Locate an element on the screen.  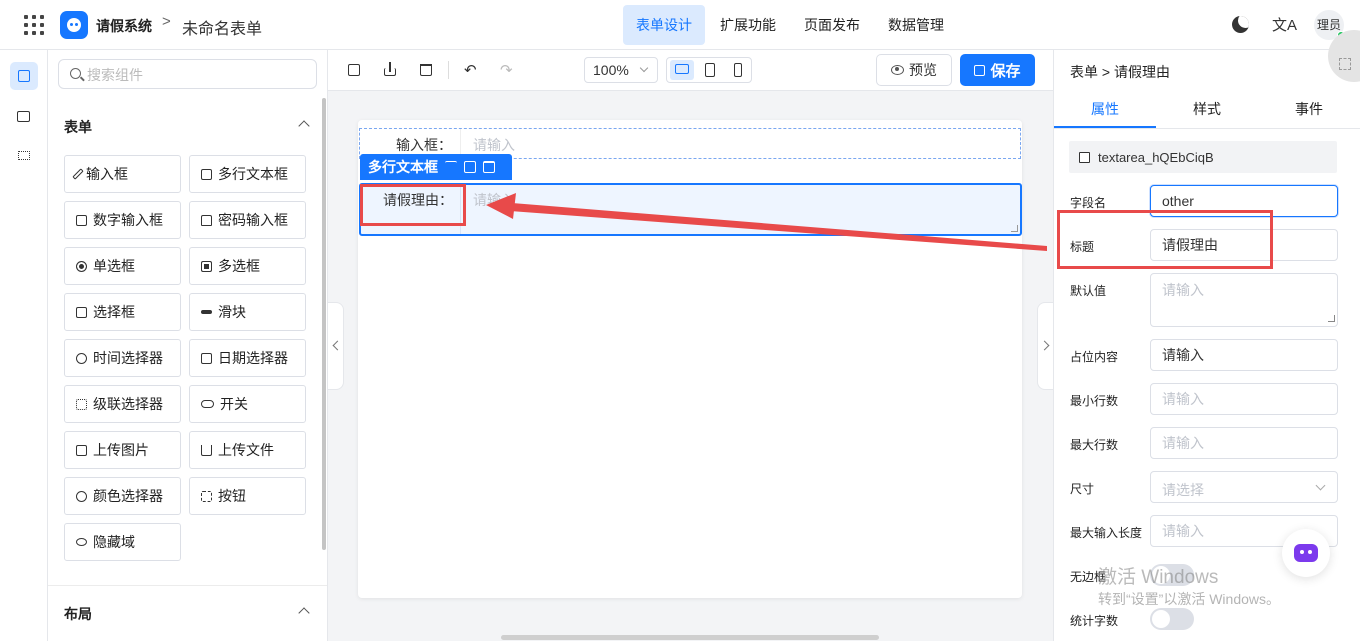
device-switcher is located at coordinates (709, 70).